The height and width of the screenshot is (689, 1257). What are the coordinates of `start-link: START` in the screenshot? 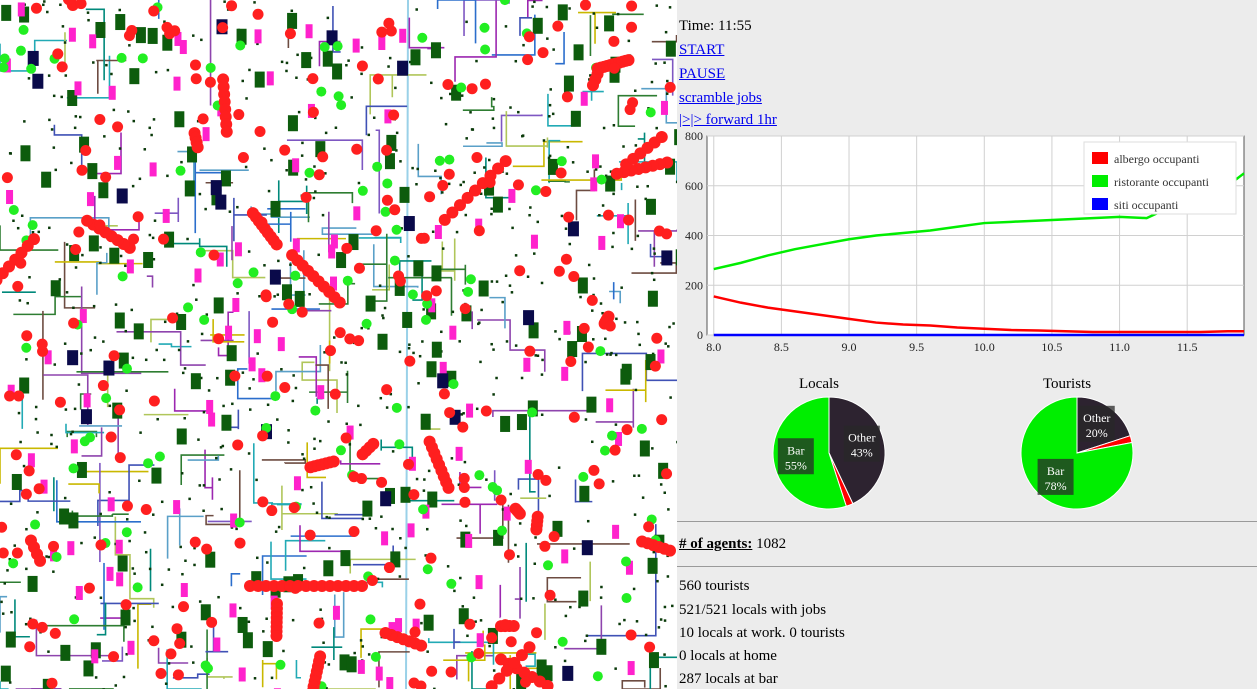 It's located at (701, 50).